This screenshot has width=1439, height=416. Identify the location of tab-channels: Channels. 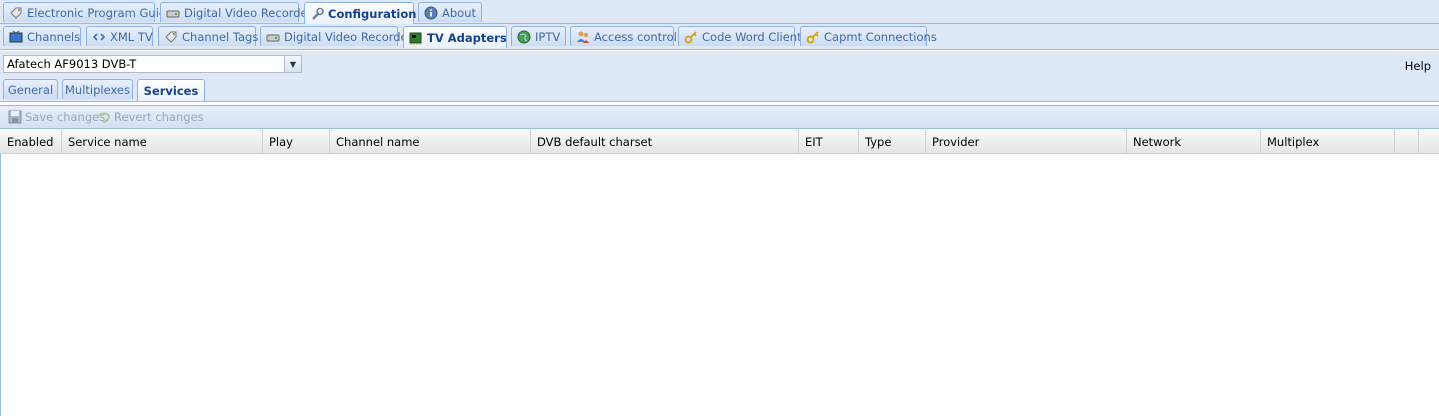
(42, 36).